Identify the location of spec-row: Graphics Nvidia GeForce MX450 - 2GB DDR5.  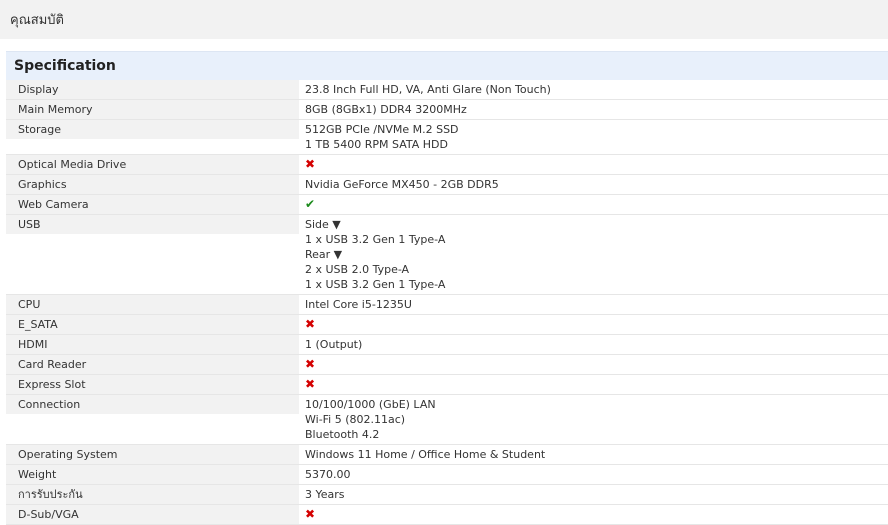
(447, 185).